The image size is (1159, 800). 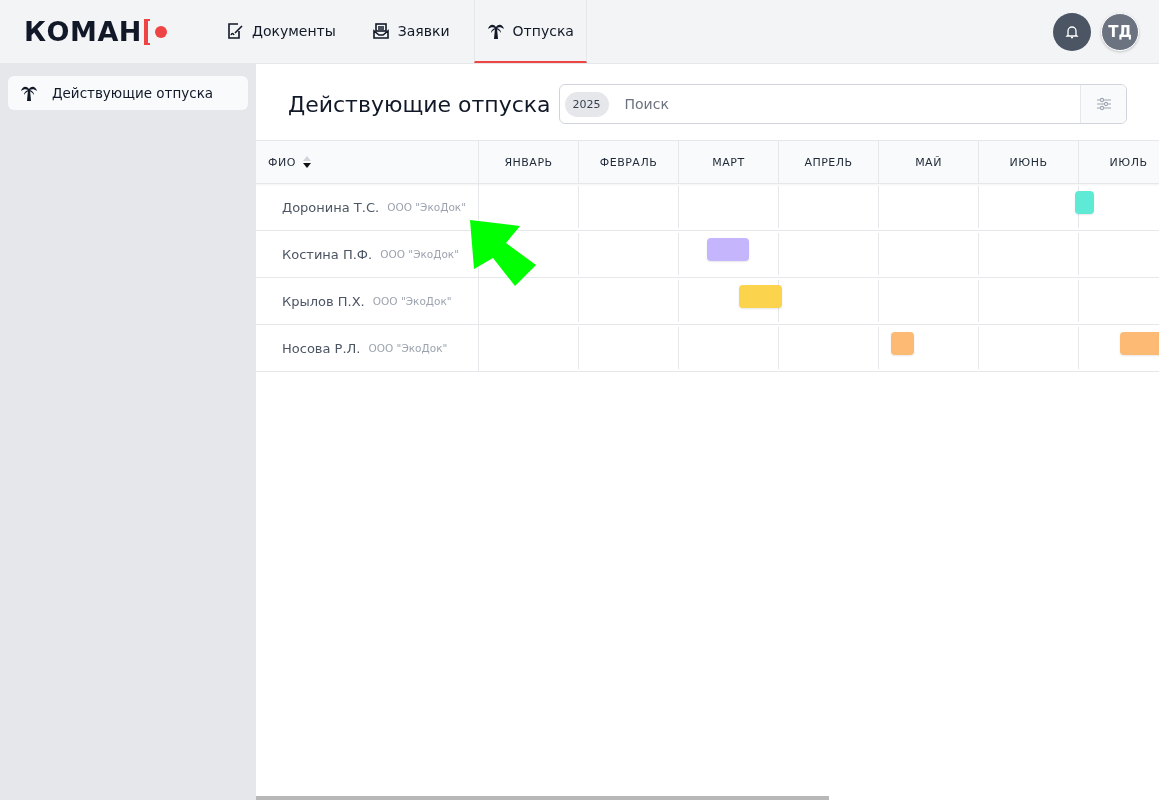 What do you see at coordinates (829, 162) in the screenshot?
I see `month-header: АПРЕЛЬ` at bounding box center [829, 162].